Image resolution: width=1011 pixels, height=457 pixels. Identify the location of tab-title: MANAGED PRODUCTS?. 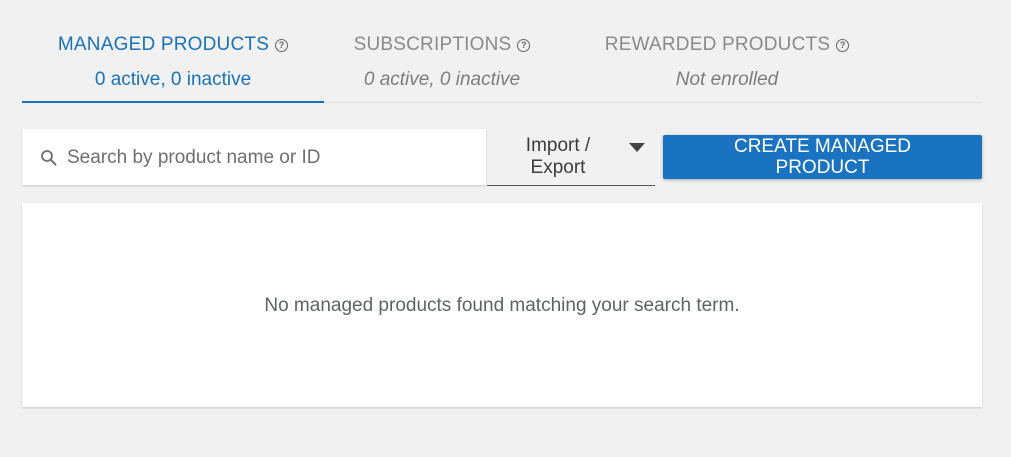
(173, 45).